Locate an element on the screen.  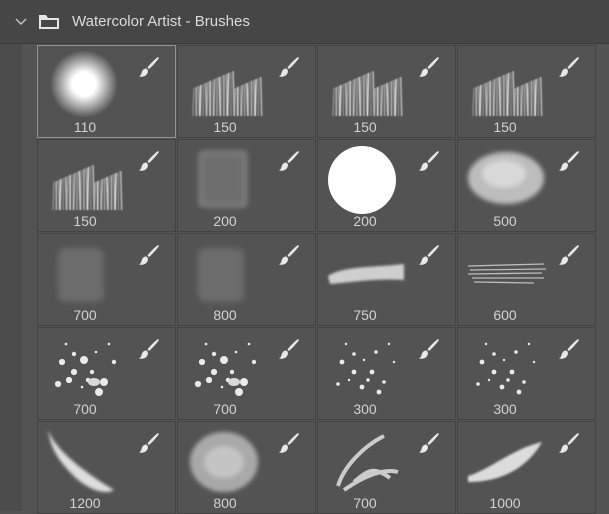
panel-gutter is located at coordinates (11, 277).